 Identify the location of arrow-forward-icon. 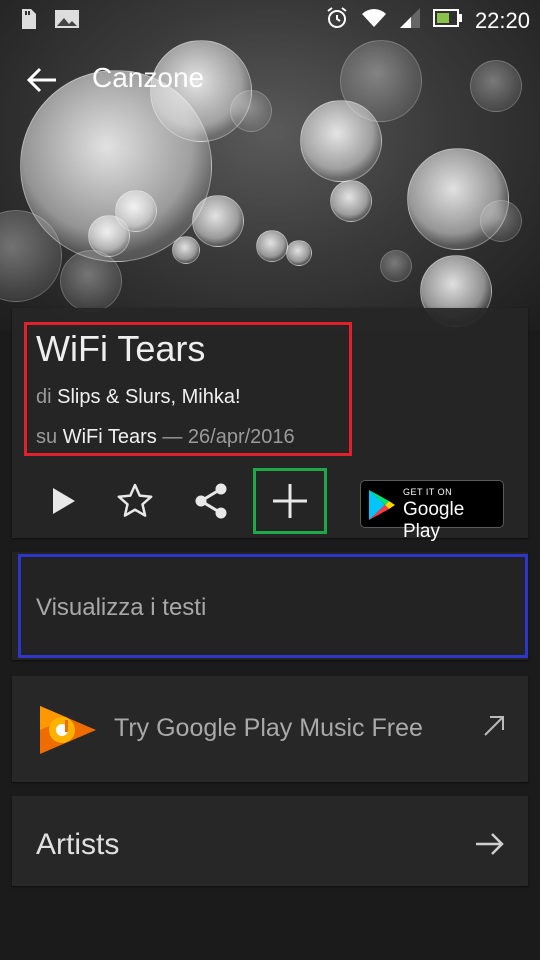
(490, 846).